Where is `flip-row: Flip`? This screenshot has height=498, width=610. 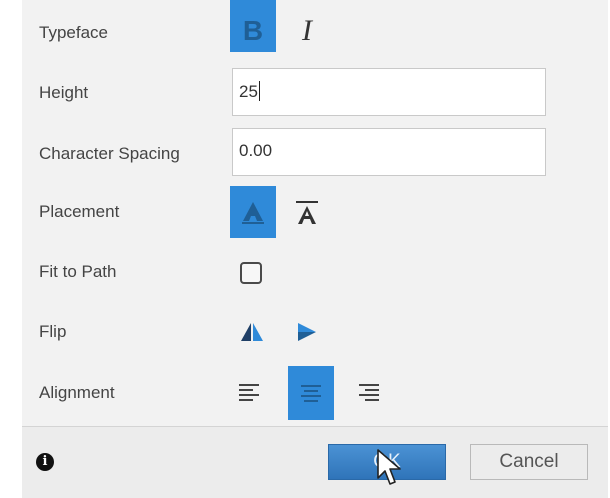 flip-row: Flip is located at coordinates (315, 336).